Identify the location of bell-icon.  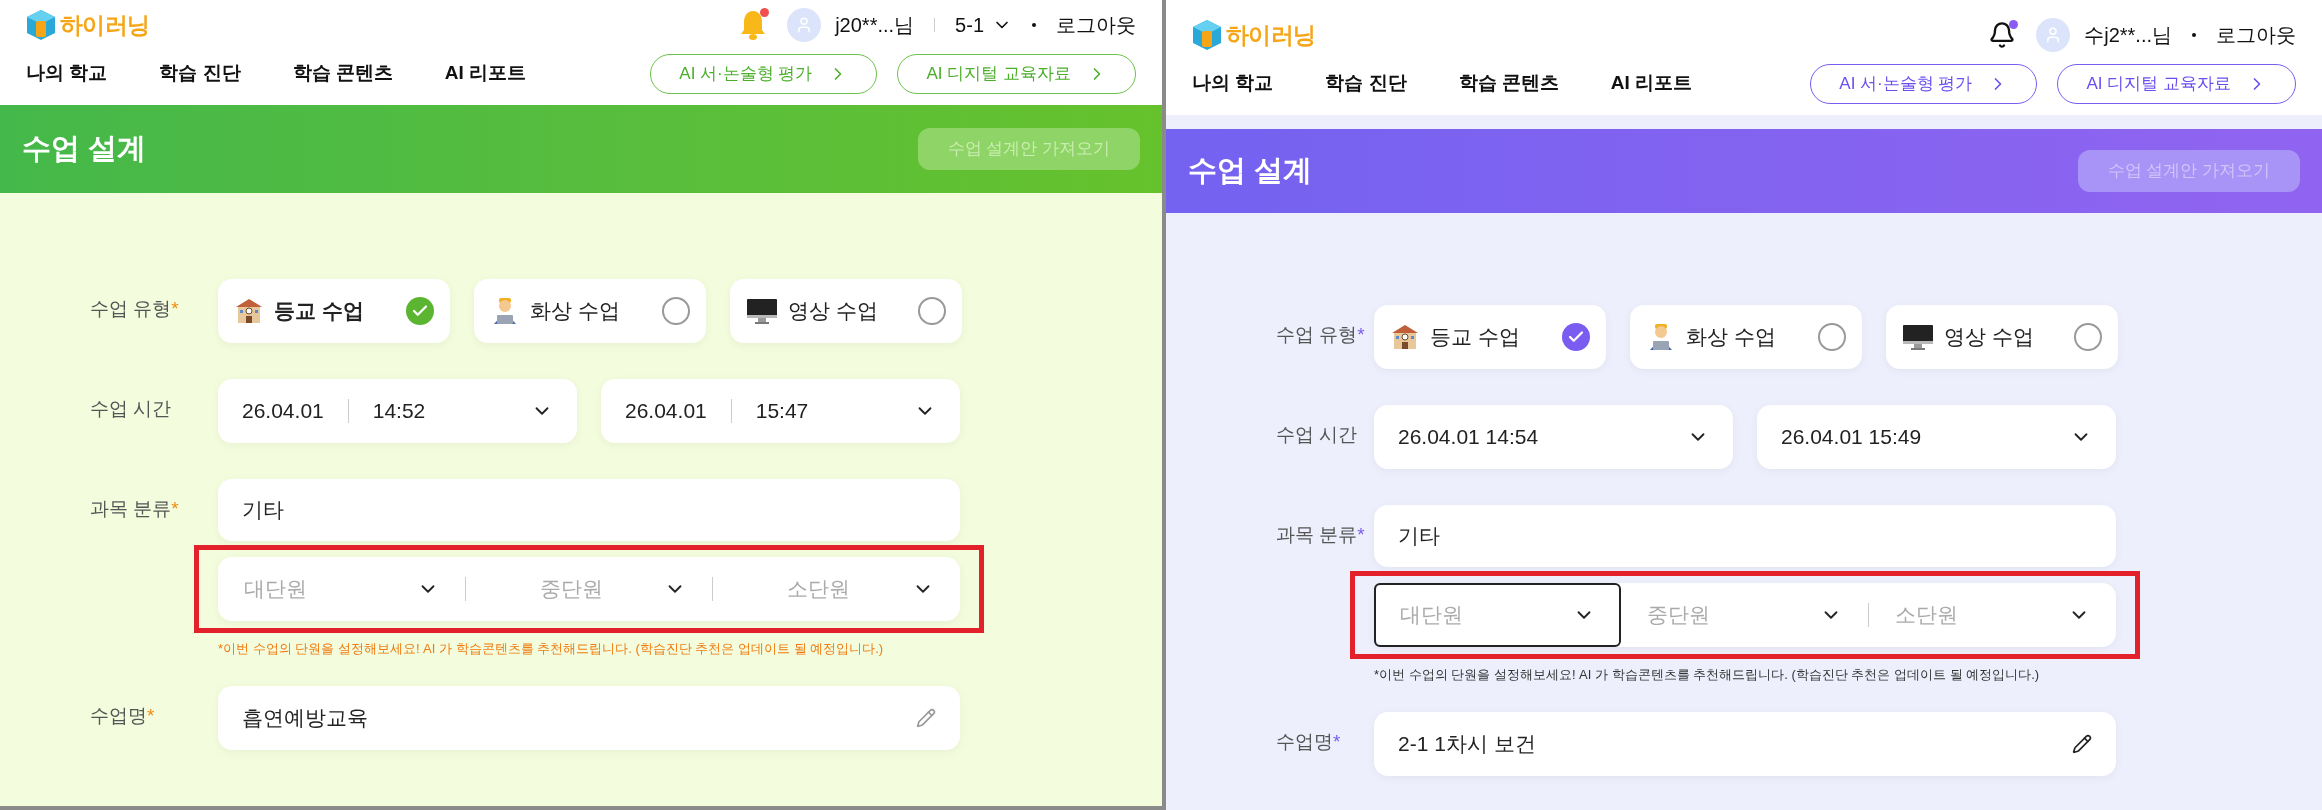
(2002, 35).